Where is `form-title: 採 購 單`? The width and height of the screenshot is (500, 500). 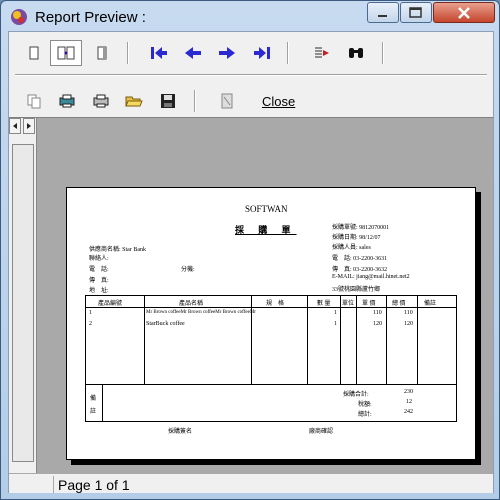 form-title: 採 購 單 is located at coordinates (266, 230).